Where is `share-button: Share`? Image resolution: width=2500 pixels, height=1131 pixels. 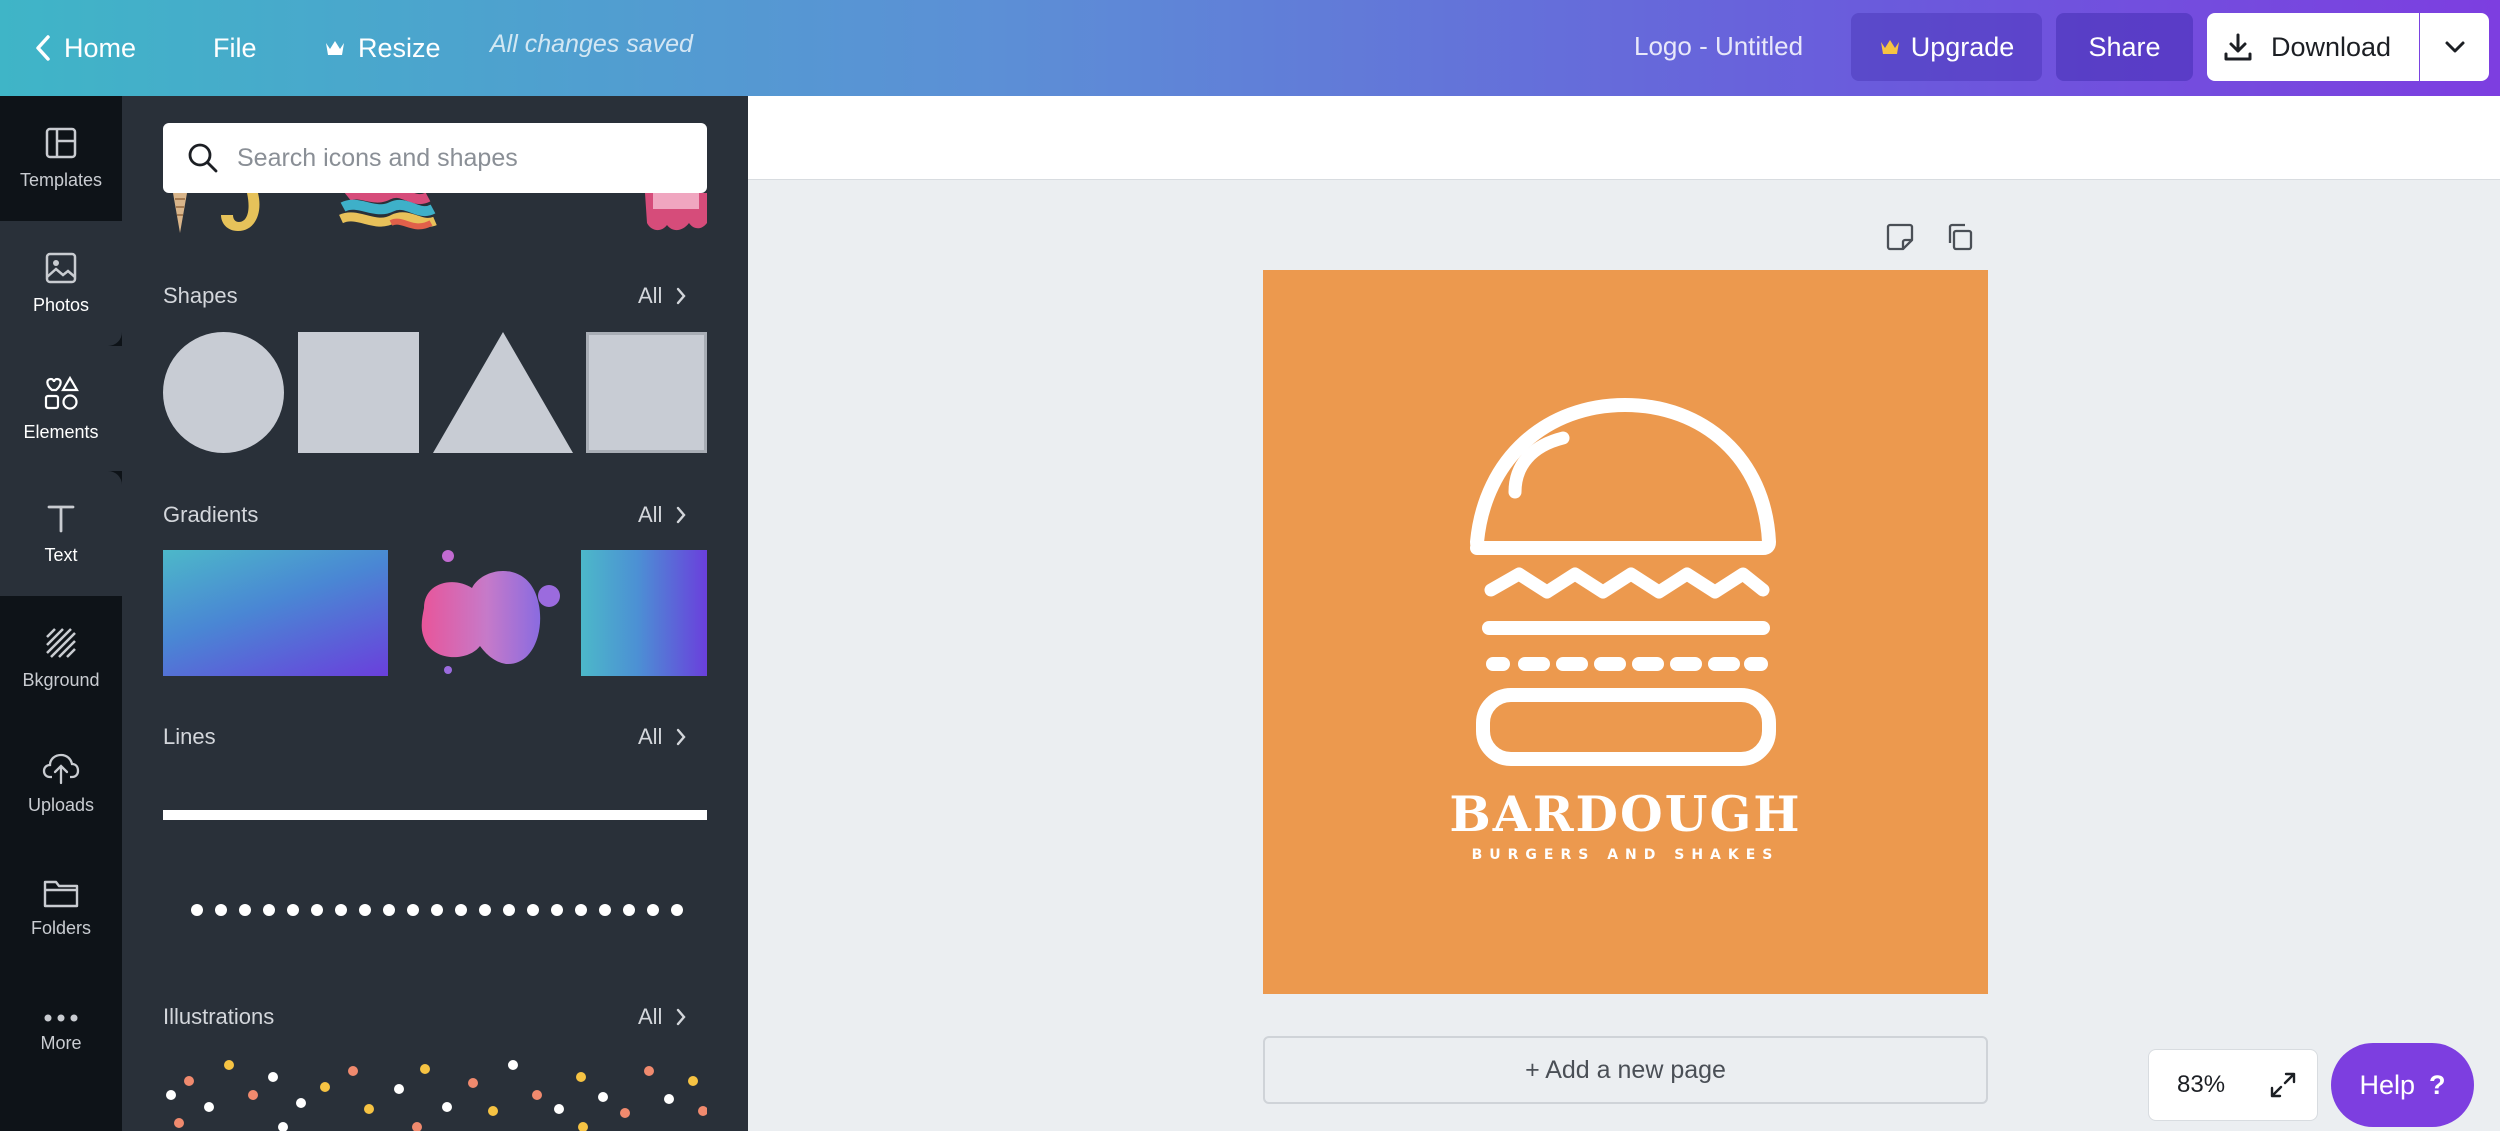
share-button: Share is located at coordinates (2124, 47).